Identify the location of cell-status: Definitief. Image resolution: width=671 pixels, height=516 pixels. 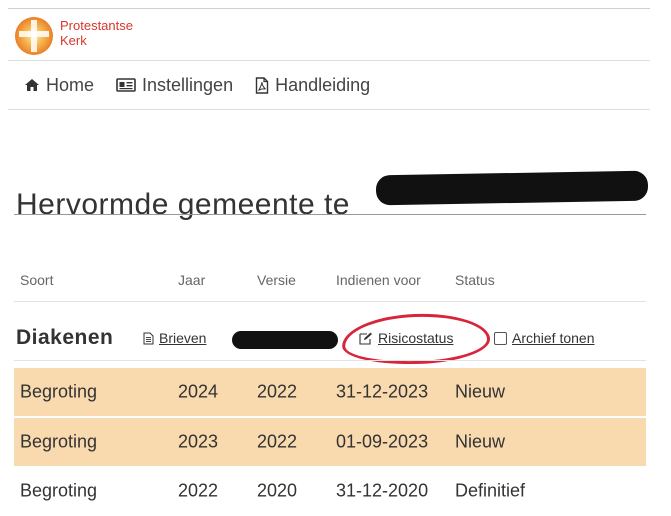
(490, 490).